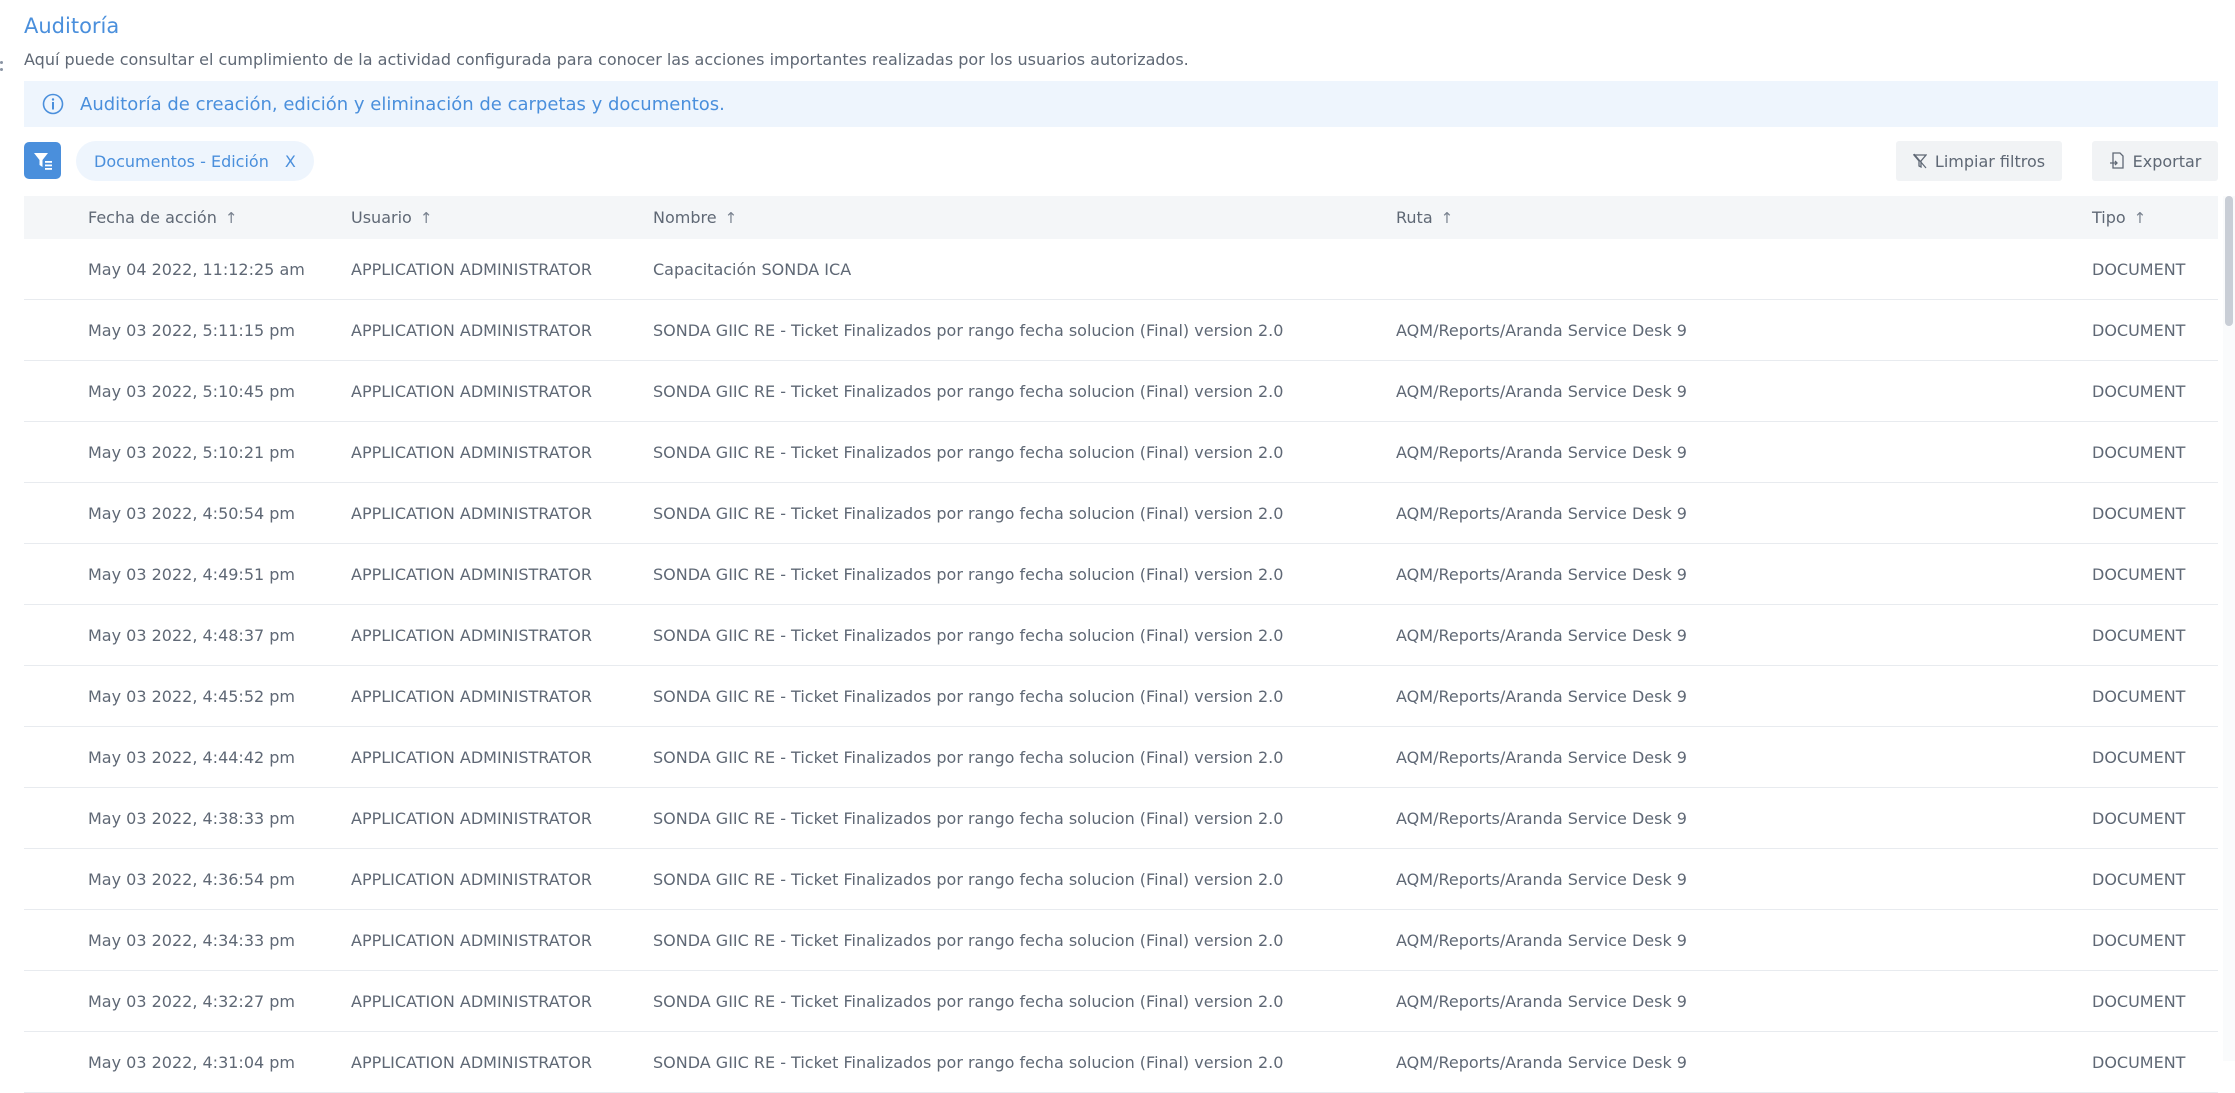 Image resolution: width=2235 pixels, height=1093 pixels. What do you see at coordinates (181, 161) in the screenshot?
I see `filter-chip-label: Documentos - Edición` at bounding box center [181, 161].